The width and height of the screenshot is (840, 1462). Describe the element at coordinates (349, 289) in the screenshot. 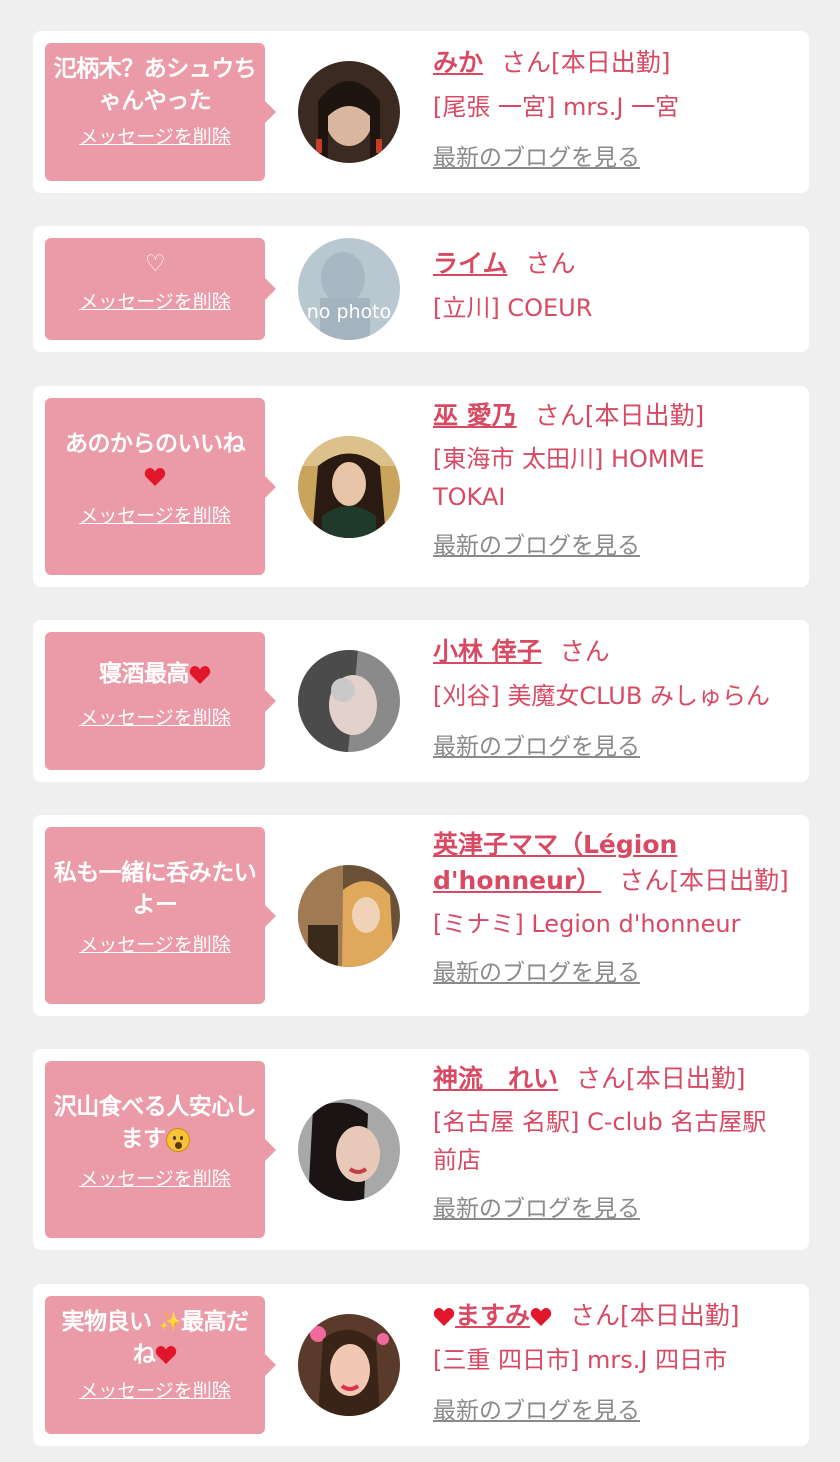

I see `avatar: no photo` at that location.